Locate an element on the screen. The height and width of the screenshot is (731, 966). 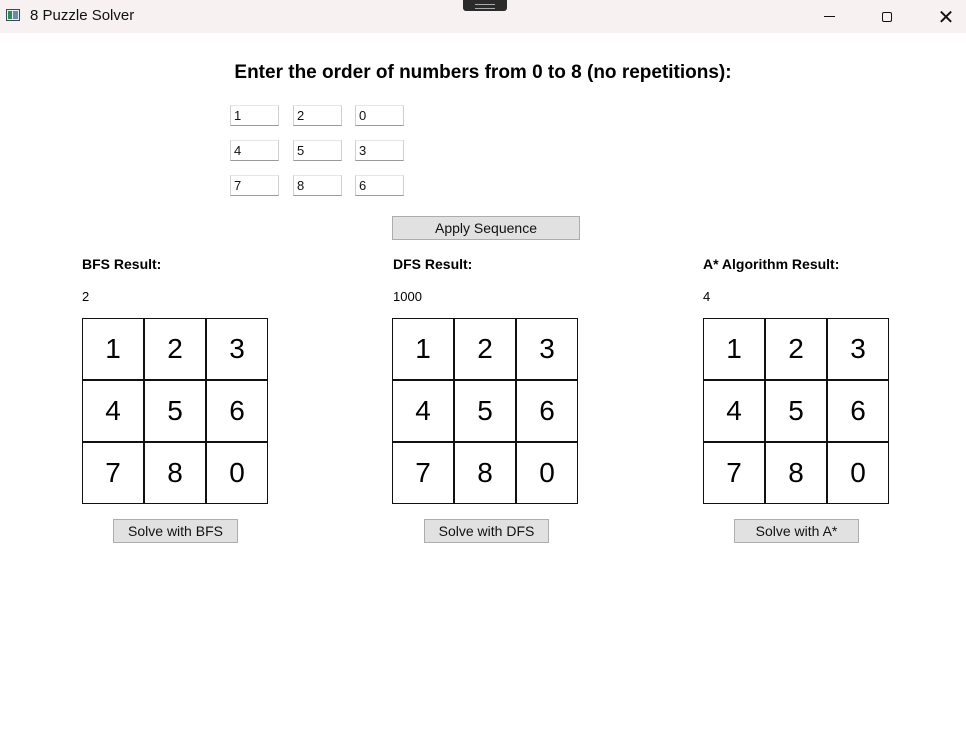
bfs-puzzle-grid: 1 2 3 4 5 6 7 8 0 is located at coordinates (175, 411).